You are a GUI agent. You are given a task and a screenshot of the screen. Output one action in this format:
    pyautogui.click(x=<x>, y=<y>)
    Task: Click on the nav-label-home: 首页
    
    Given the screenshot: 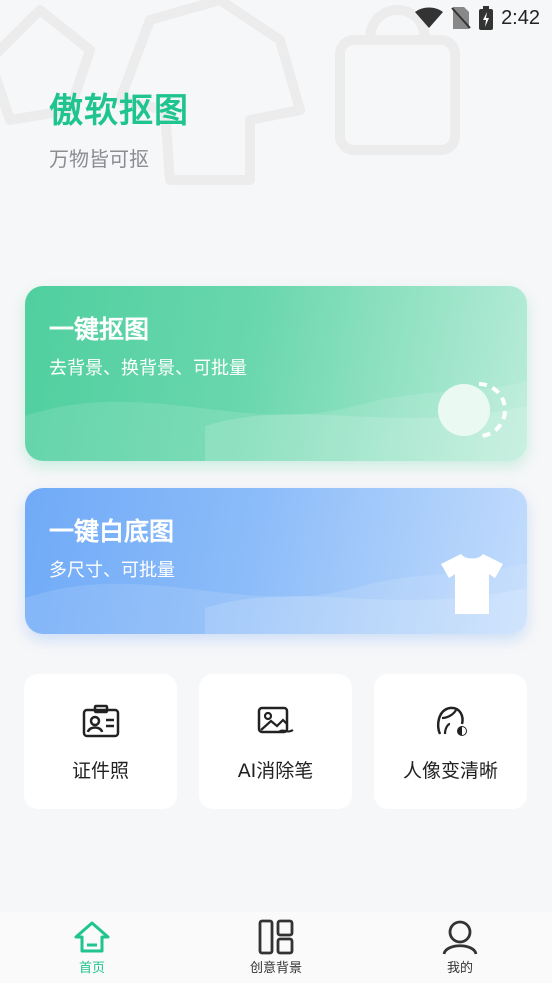 What is the action you would take?
    pyautogui.click(x=91, y=968)
    